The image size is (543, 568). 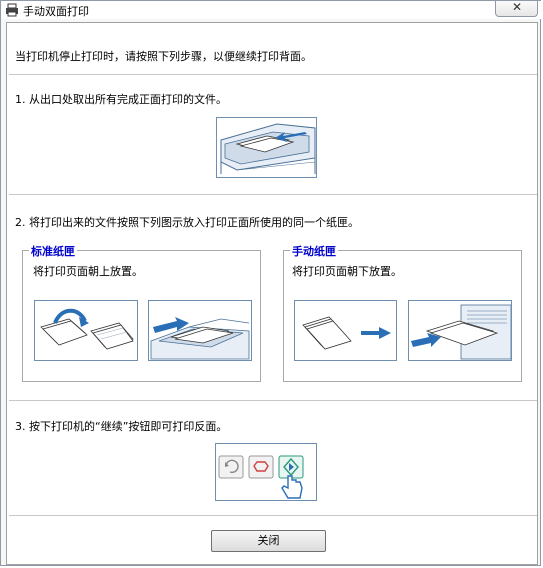 I want to click on step2-text: 2. 将打印出来的文件按照下列图示放入打印正面所使用的同一个纸匣。, so click(x=187, y=222).